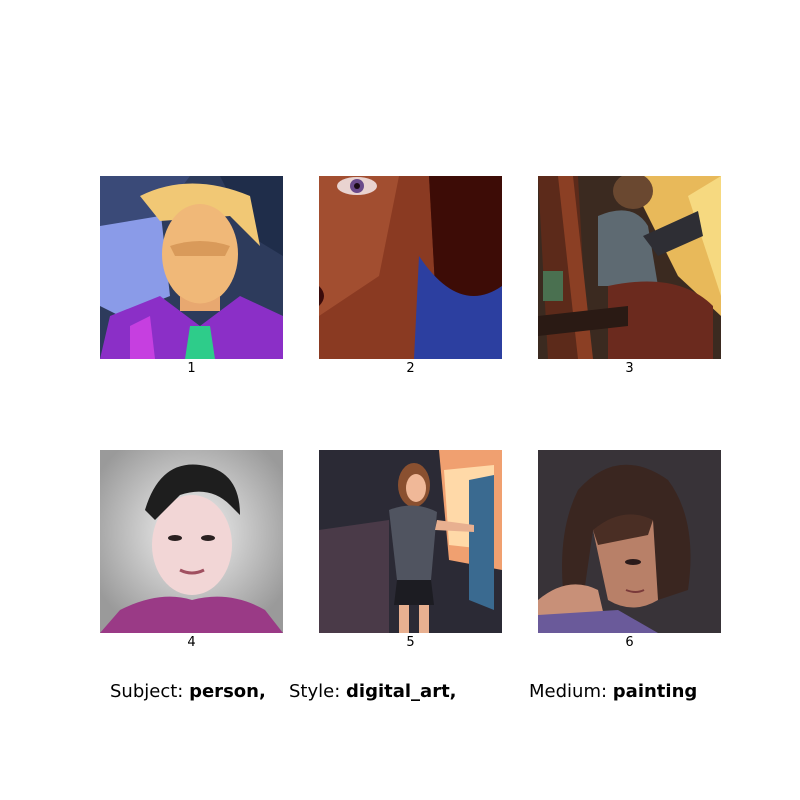 The image size is (800, 800). I want to click on image-number-4: 4, so click(191, 642).